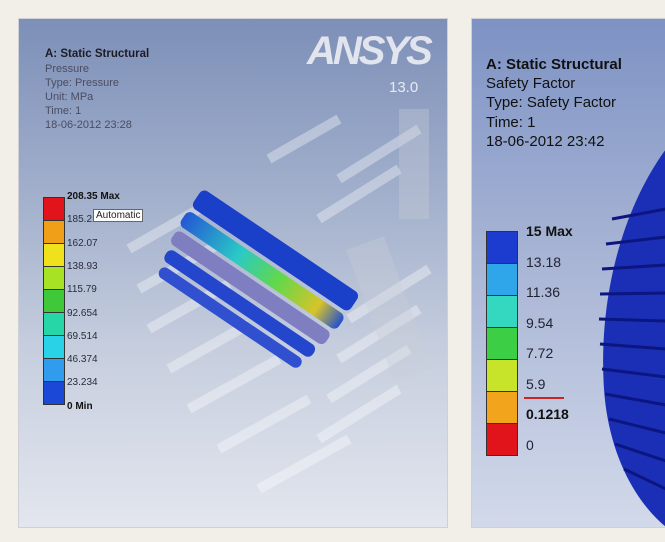 This screenshot has height=542, width=665. Describe the element at coordinates (544, 398) in the screenshot. I see `red-underline-mark` at that location.